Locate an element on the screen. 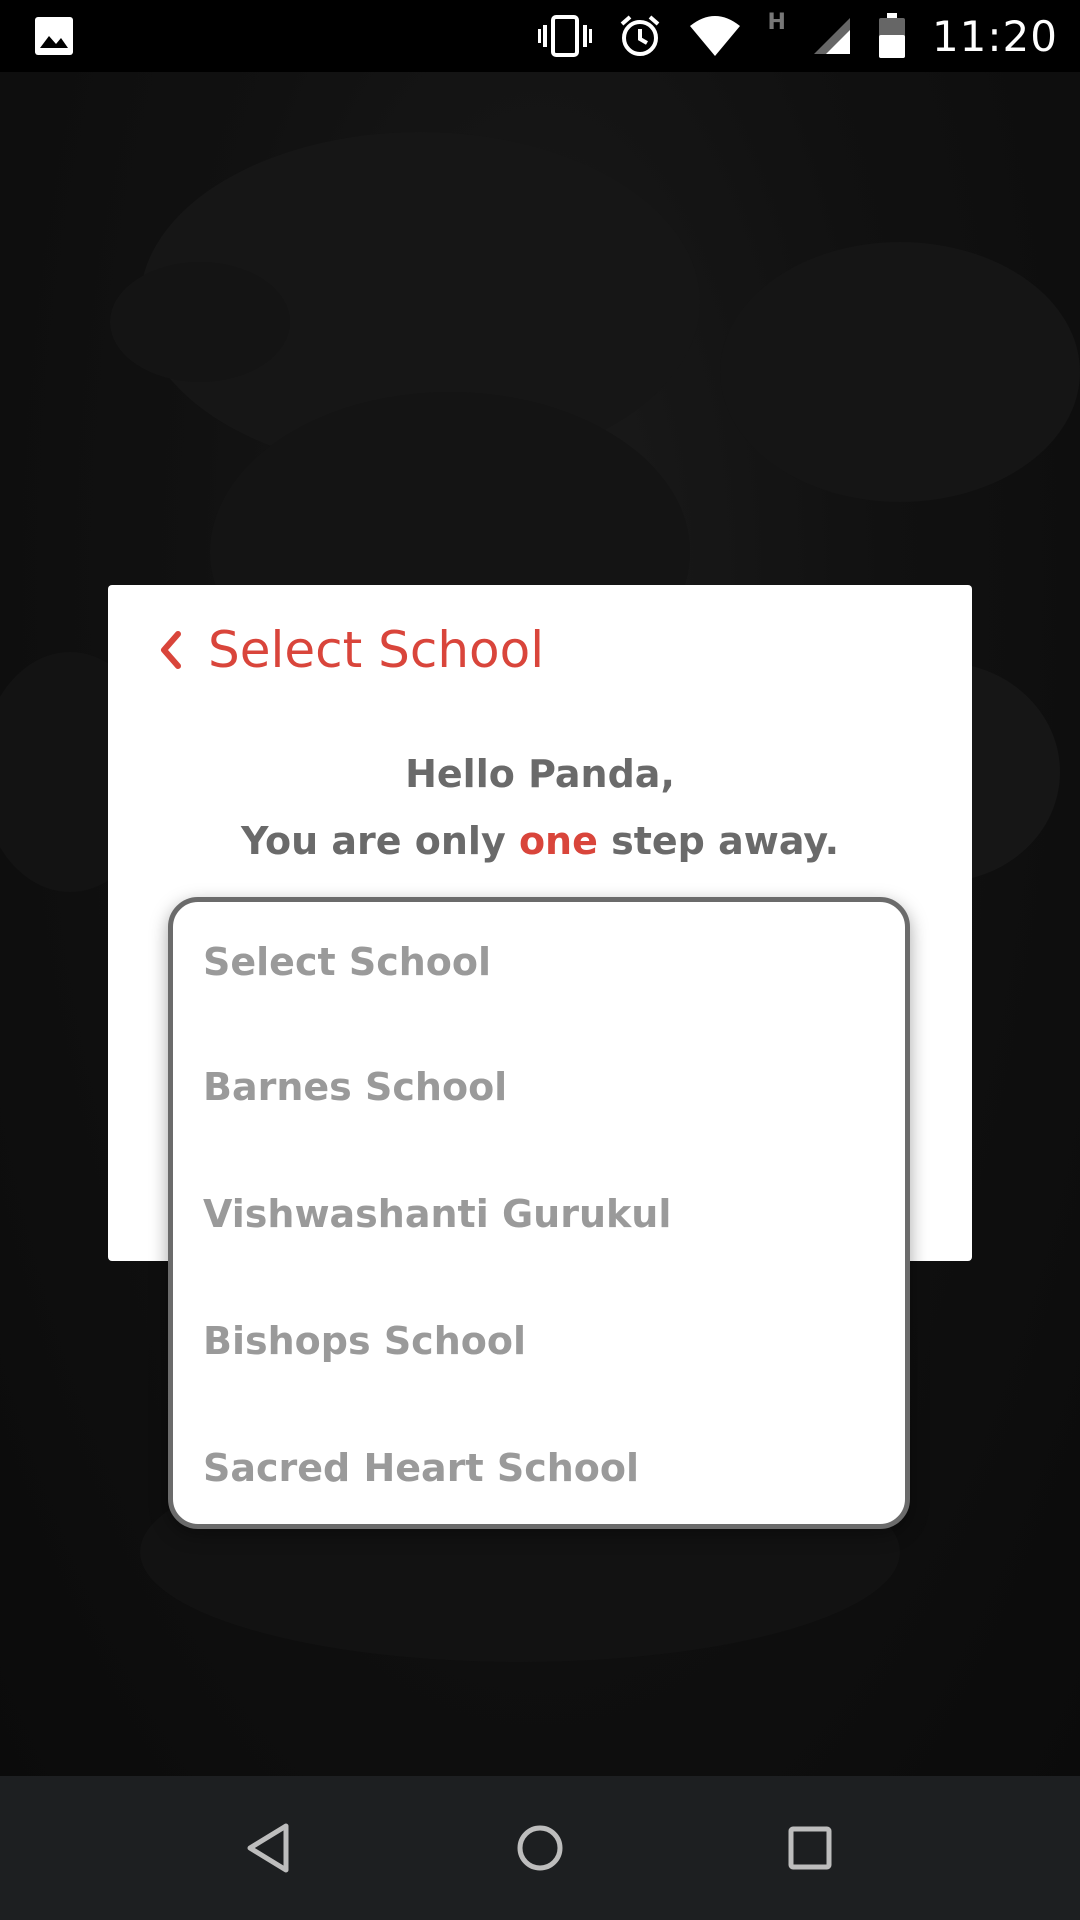 The height and width of the screenshot is (1920, 1080). home-icon is located at coordinates (540, 1848).